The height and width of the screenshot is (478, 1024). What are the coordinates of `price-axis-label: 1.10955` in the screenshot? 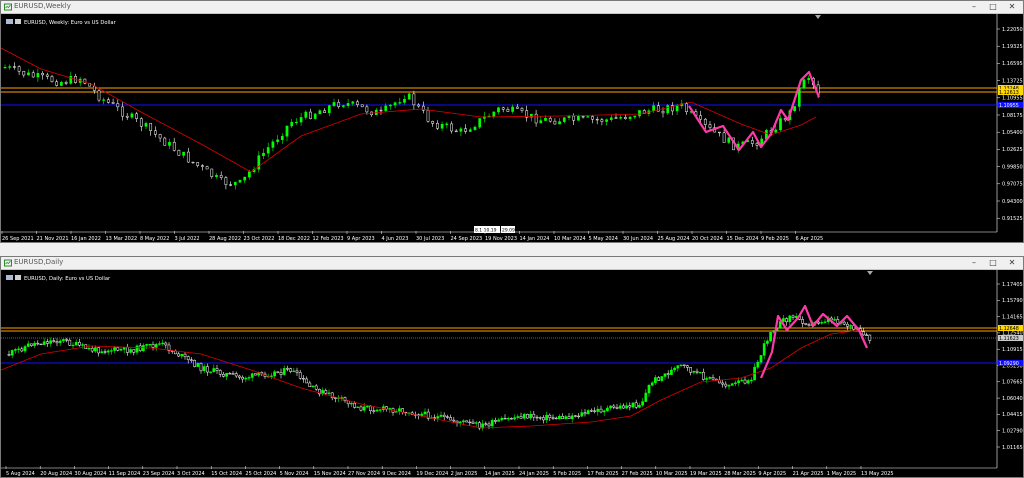 It's located at (1012, 99).